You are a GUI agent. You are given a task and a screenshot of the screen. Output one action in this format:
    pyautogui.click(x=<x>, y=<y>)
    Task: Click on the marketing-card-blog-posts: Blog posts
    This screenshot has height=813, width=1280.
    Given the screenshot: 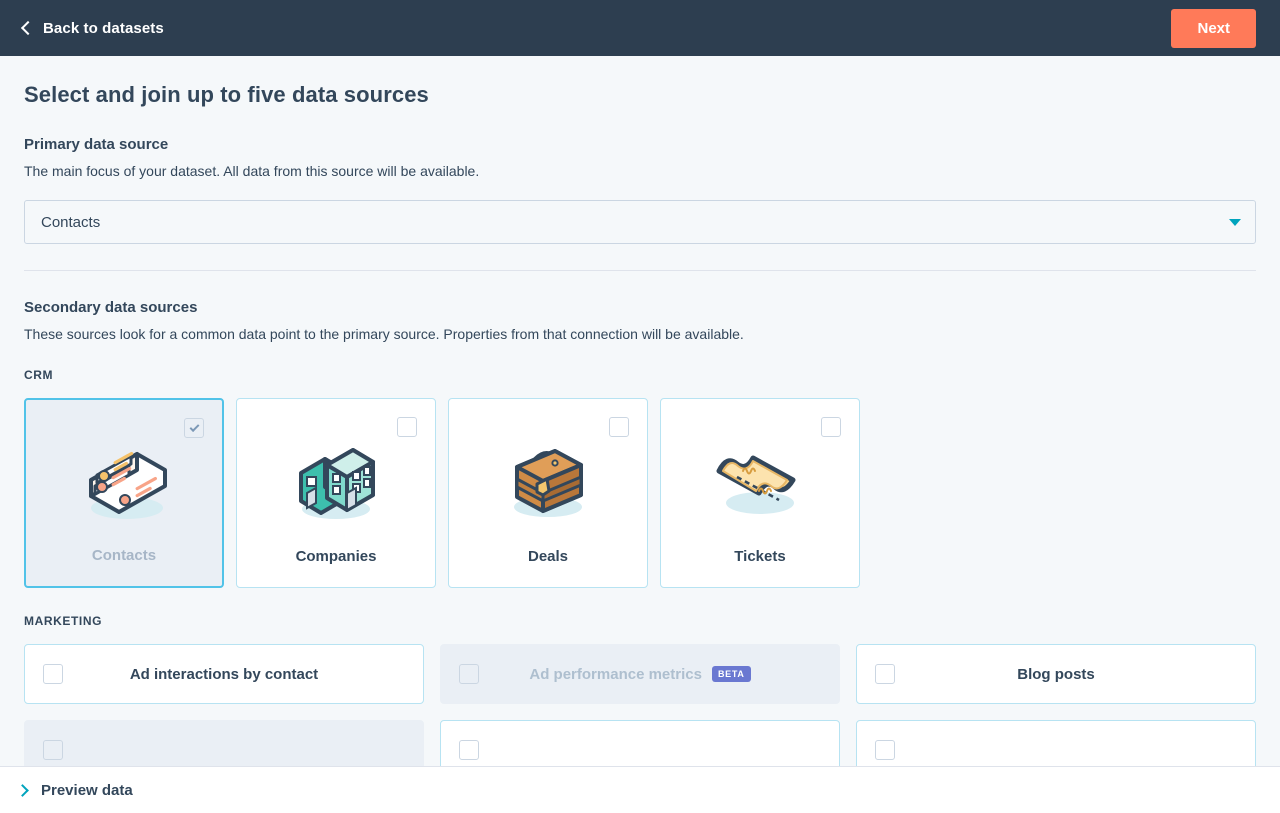 What is the action you would take?
    pyautogui.click(x=1056, y=674)
    